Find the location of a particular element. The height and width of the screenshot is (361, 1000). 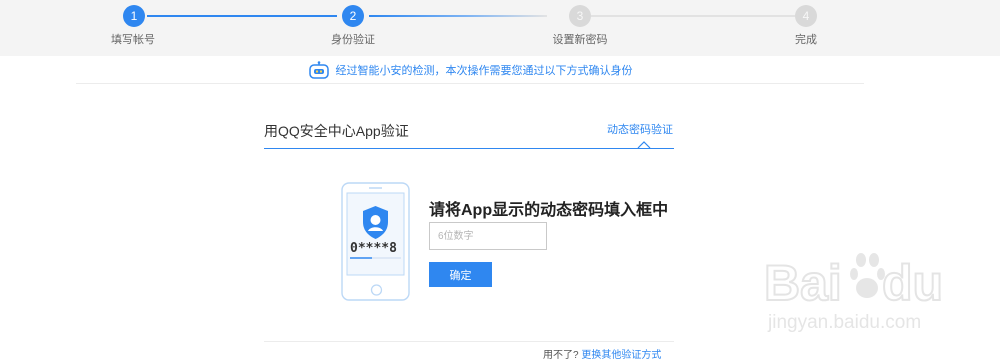

robot-icon is located at coordinates (318, 70).